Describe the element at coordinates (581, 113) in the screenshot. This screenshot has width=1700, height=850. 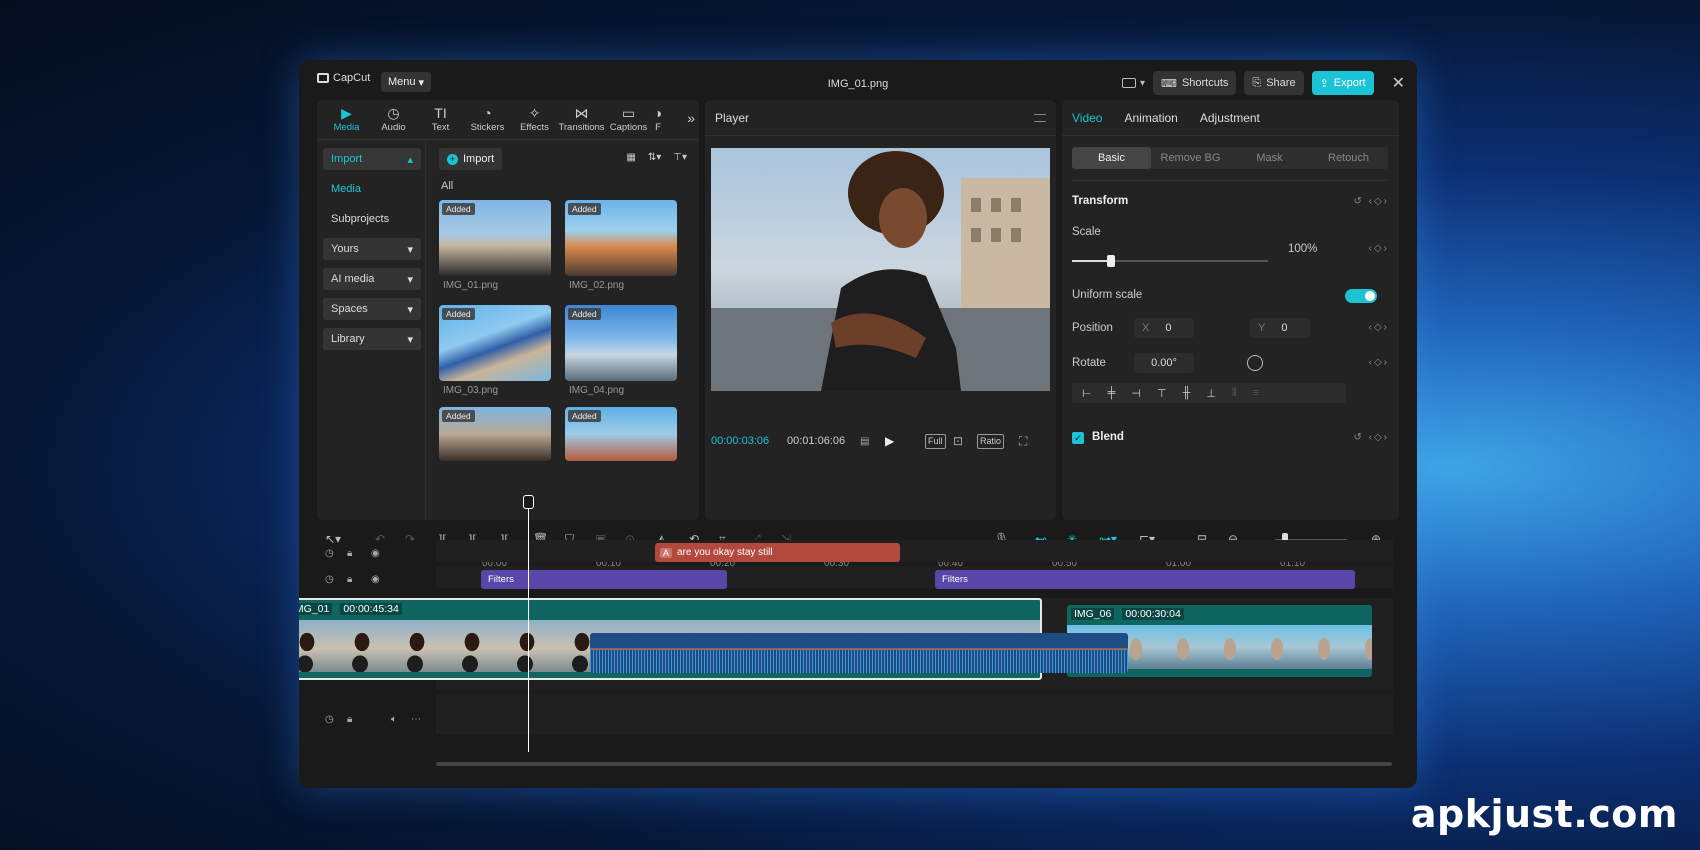
I see `transitions-icon: ⋈` at that location.